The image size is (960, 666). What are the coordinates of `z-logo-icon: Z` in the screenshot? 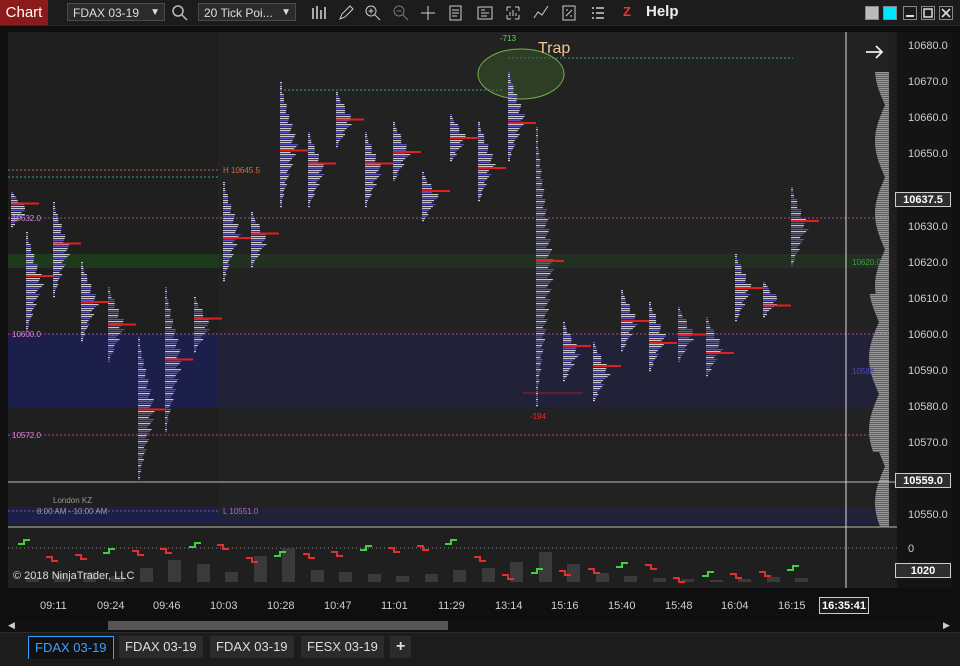 It's located at (630, 12).